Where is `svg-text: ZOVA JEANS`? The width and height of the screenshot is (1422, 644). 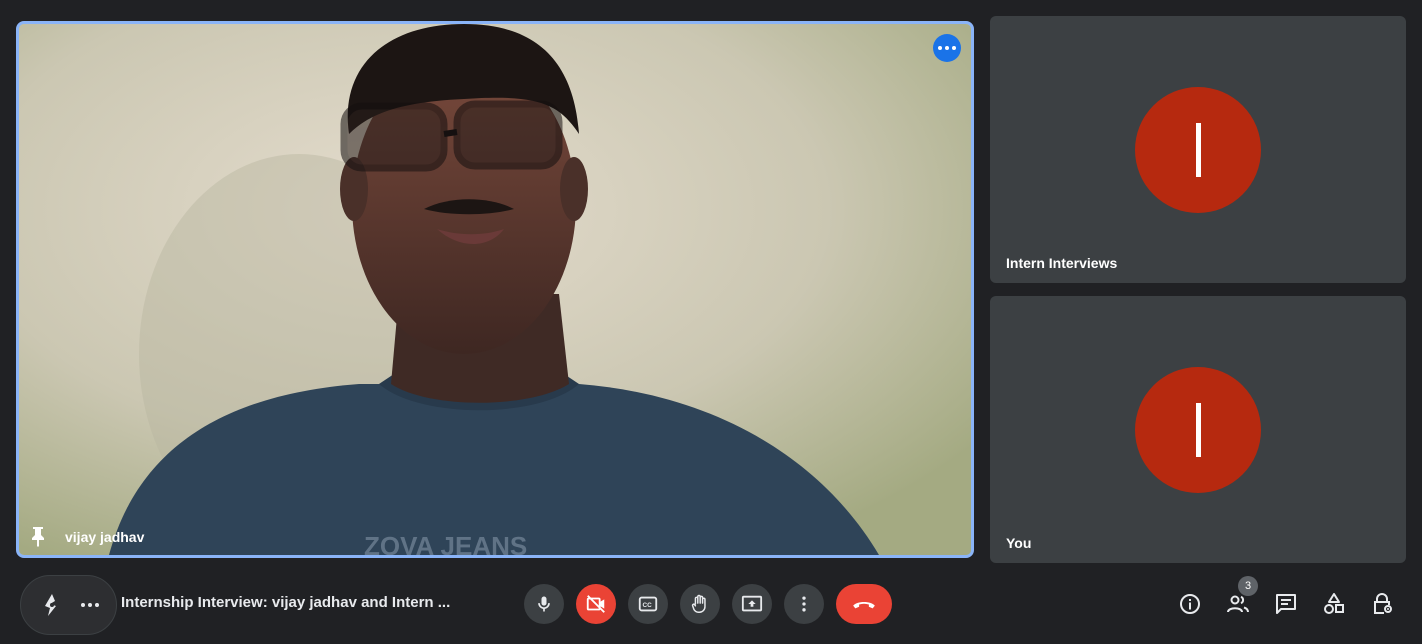 svg-text: ZOVA JEANS is located at coordinates (445, 543).